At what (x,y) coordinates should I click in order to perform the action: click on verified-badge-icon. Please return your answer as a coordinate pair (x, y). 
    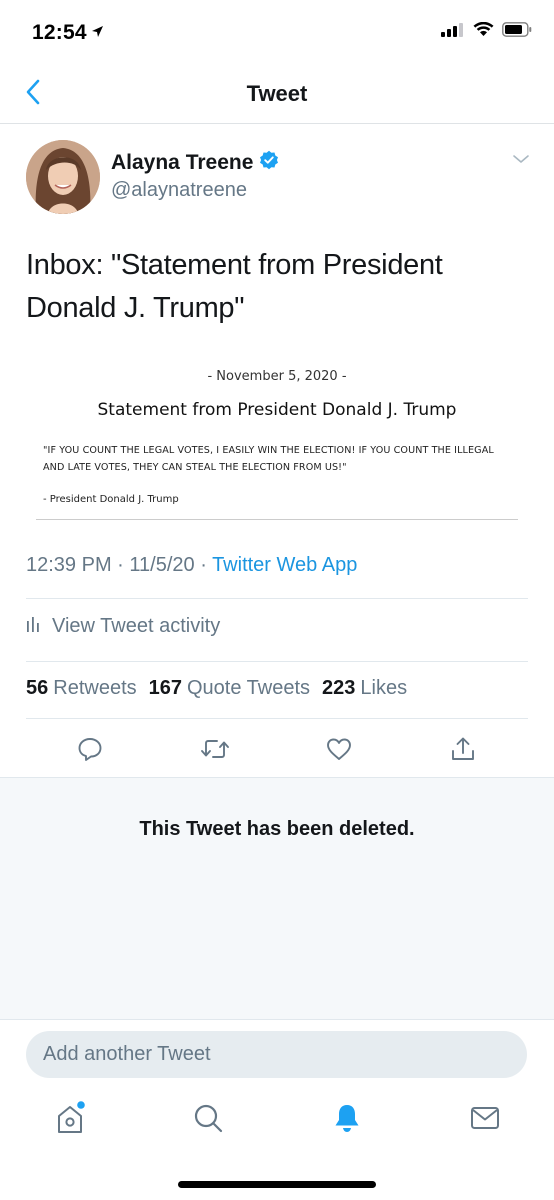
    Looking at the image, I should click on (269, 163).